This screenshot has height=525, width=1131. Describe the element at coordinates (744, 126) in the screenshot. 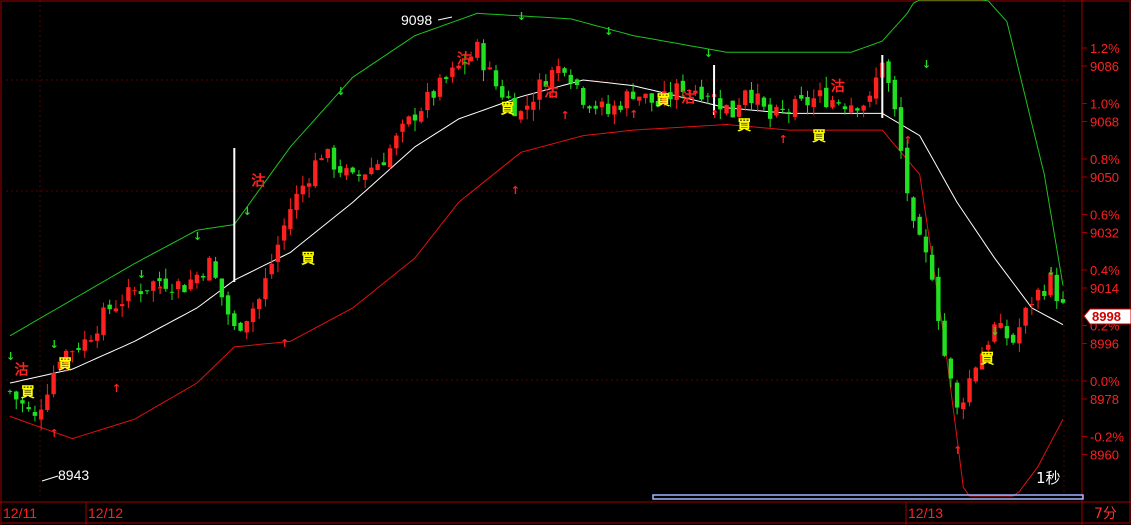

I see `buy-signal-label: 買` at that location.